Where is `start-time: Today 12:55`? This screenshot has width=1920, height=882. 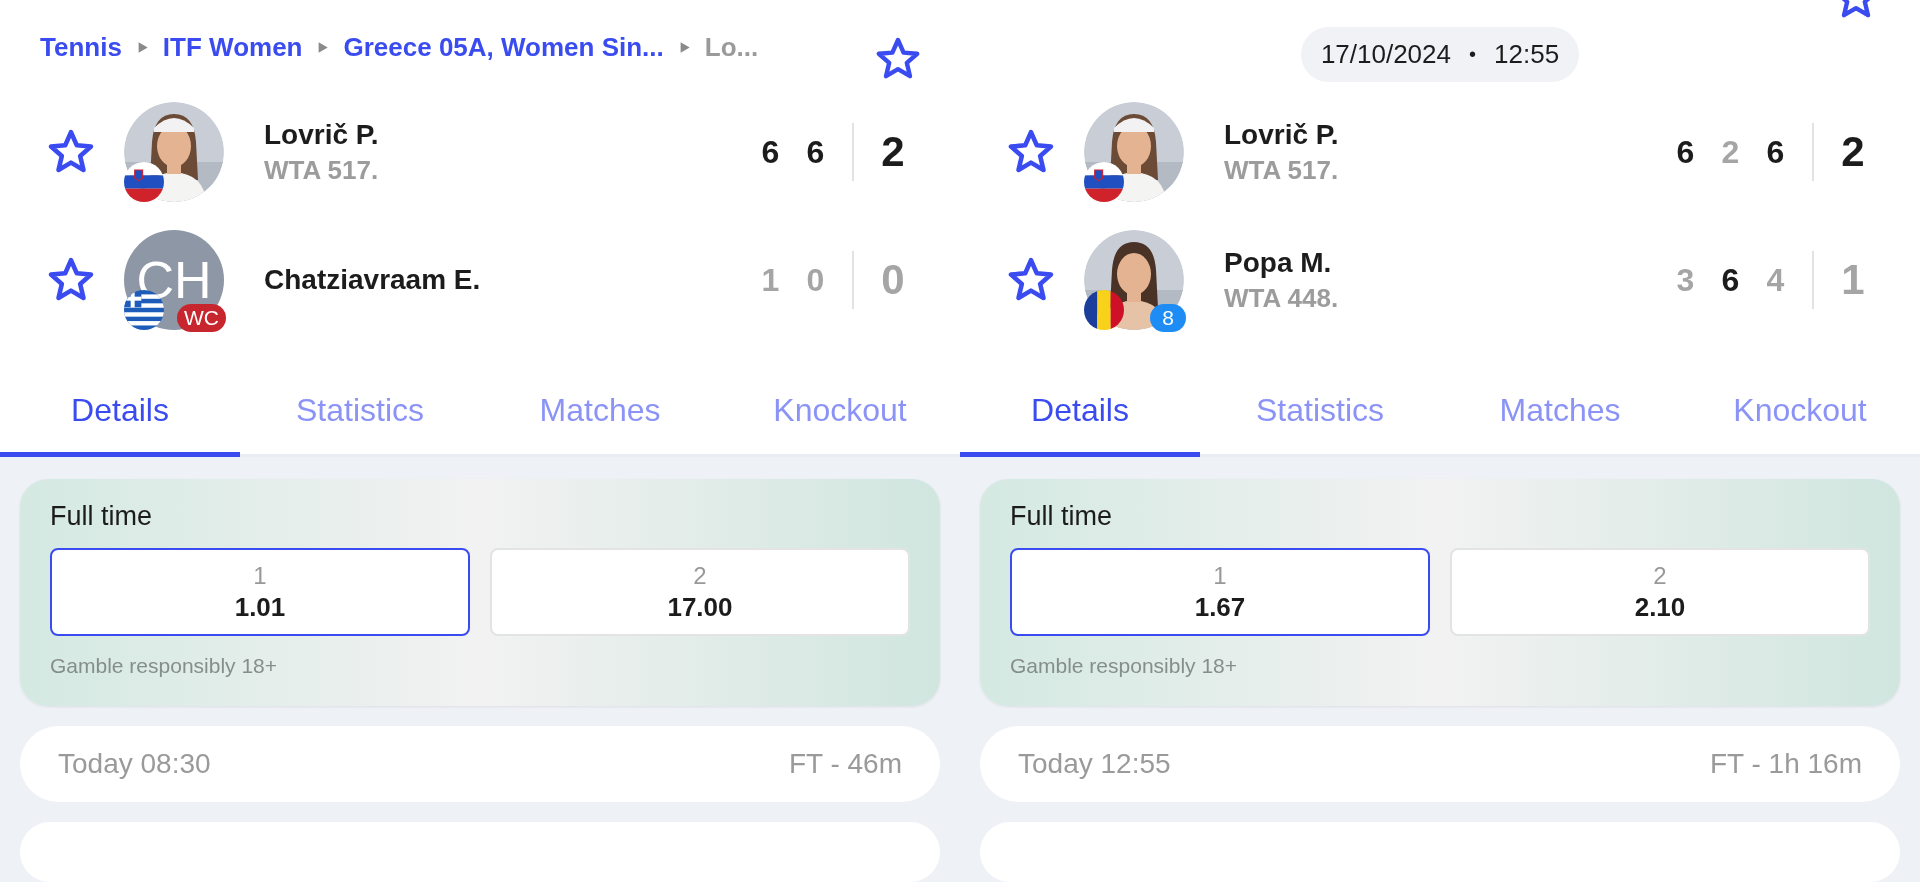 start-time: Today 12:55 is located at coordinates (1094, 764).